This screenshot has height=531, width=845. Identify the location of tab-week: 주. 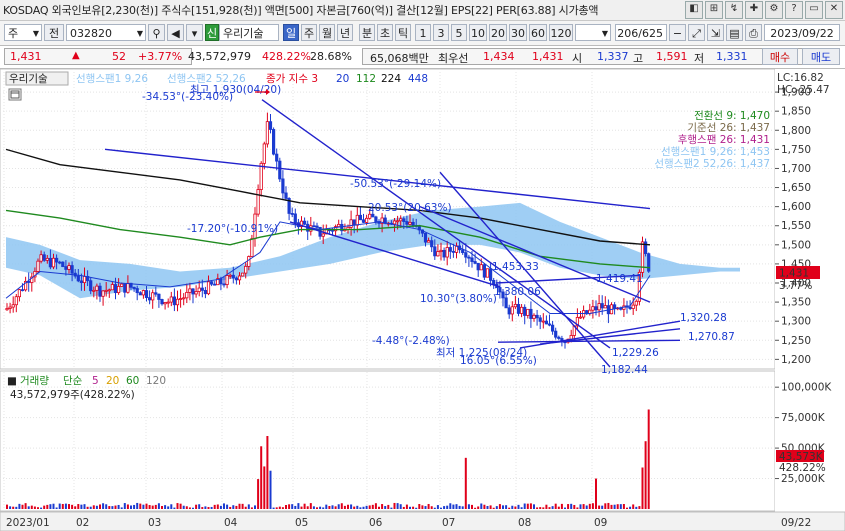
(309, 32).